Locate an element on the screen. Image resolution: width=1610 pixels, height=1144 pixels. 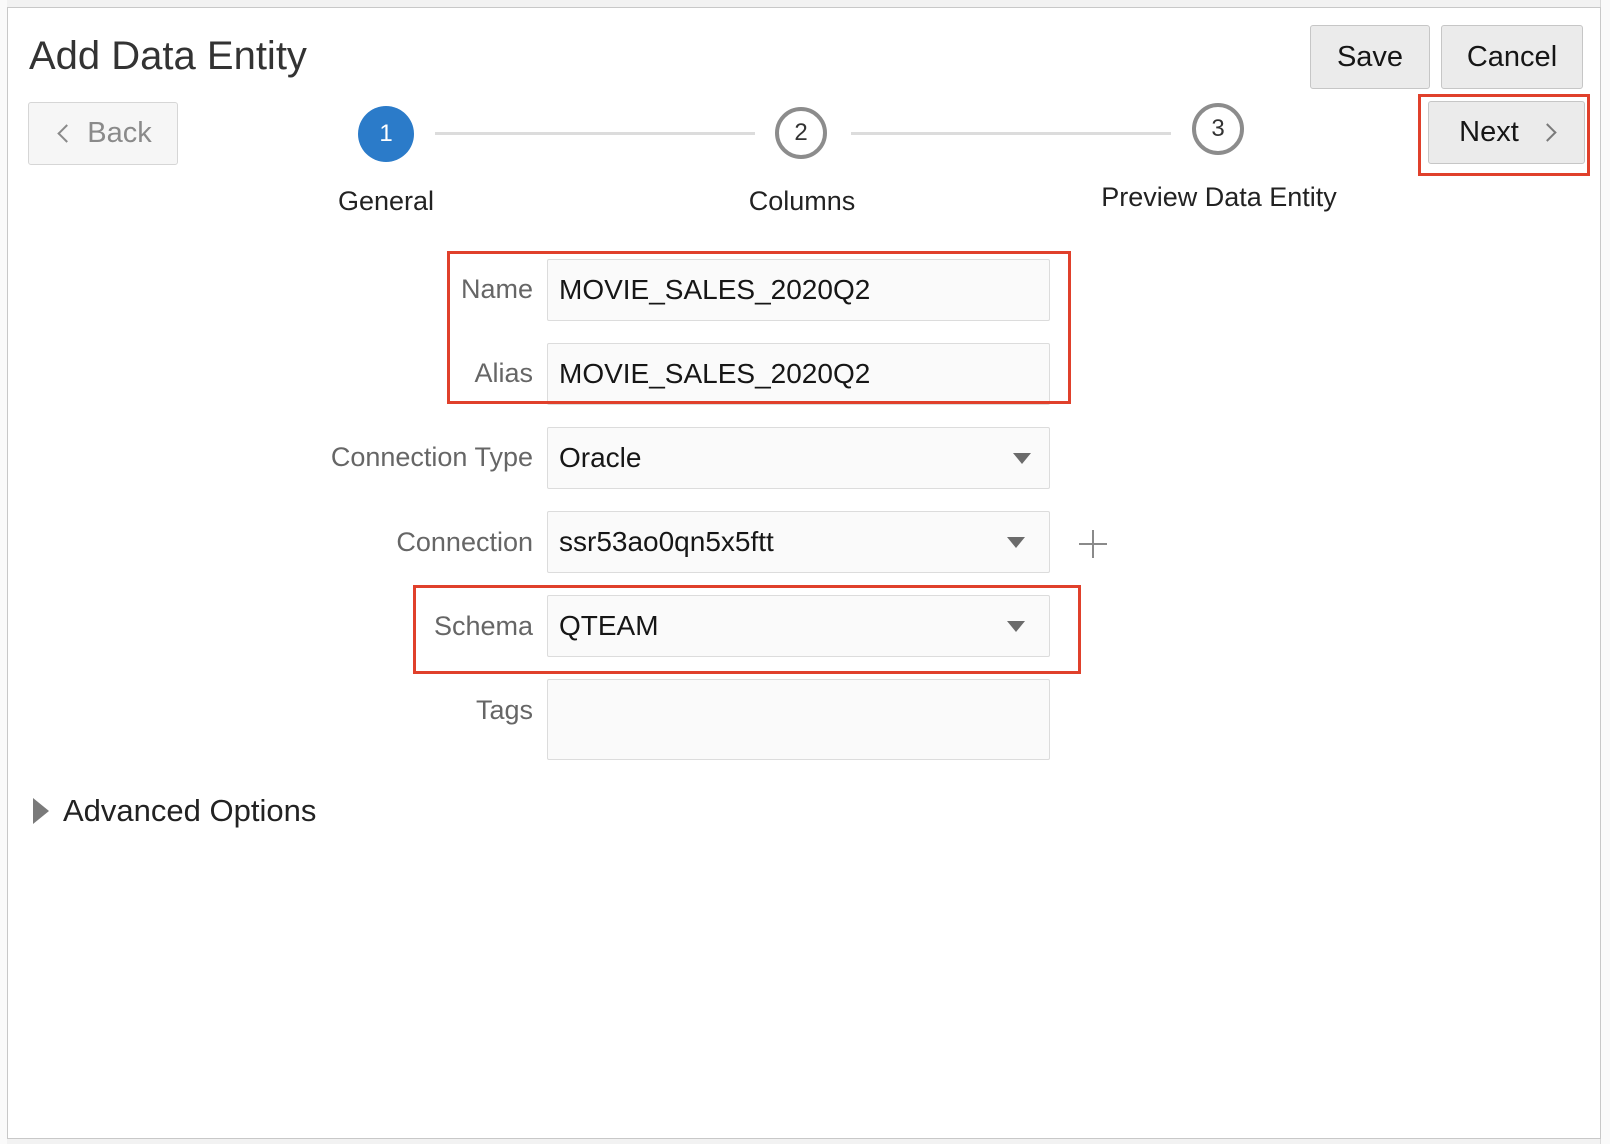
train-step-label: Preview Data Entity is located at coordinates (1219, 197).